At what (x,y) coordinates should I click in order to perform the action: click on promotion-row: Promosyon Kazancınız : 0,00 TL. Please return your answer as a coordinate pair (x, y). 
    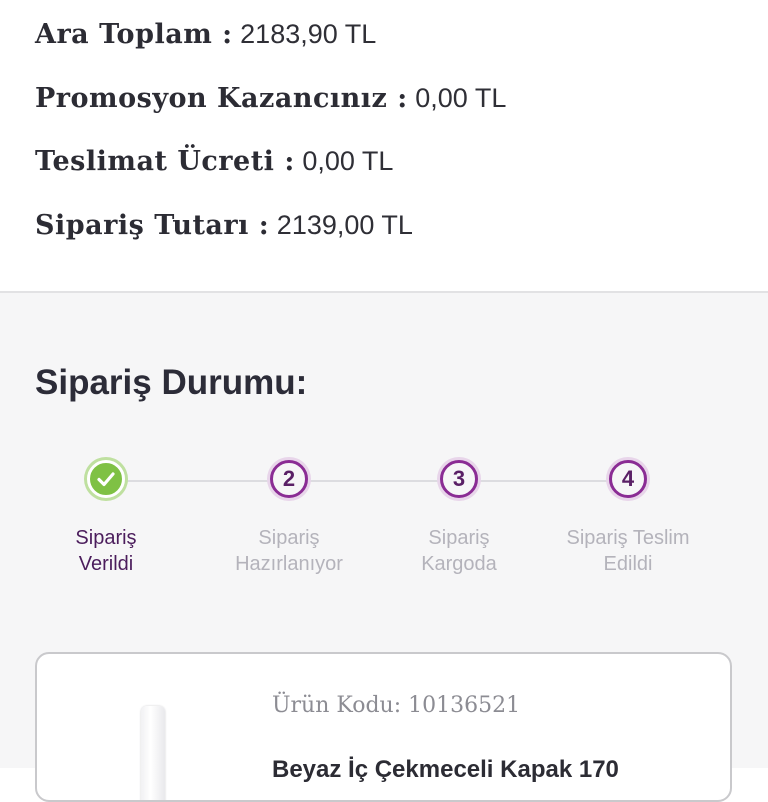
    Looking at the image, I should click on (270, 98).